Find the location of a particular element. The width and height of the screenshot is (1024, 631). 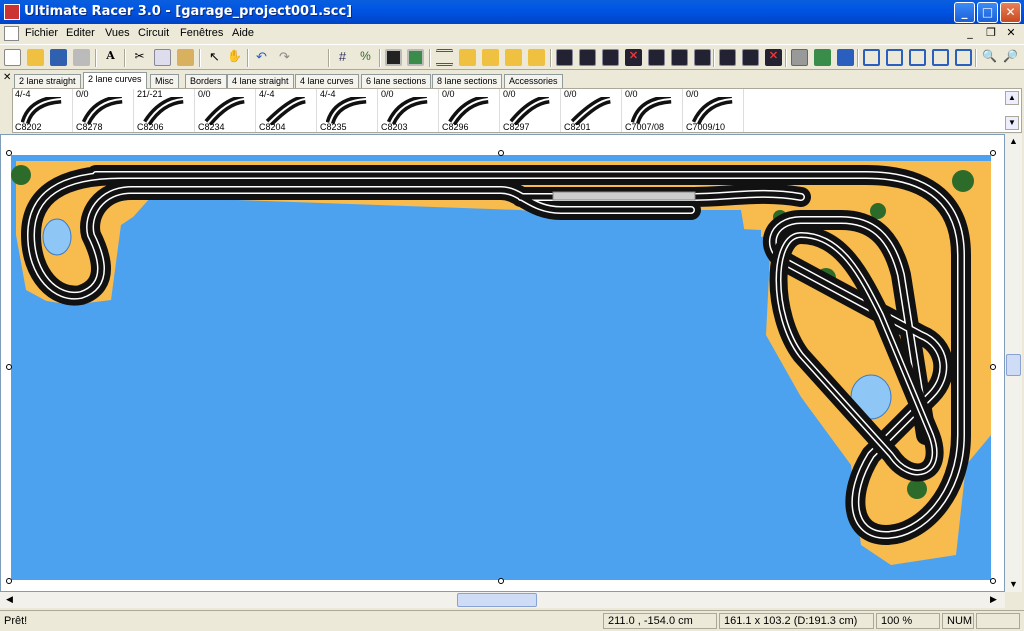

shape-tool-1-icon is located at coordinates (871, 57).